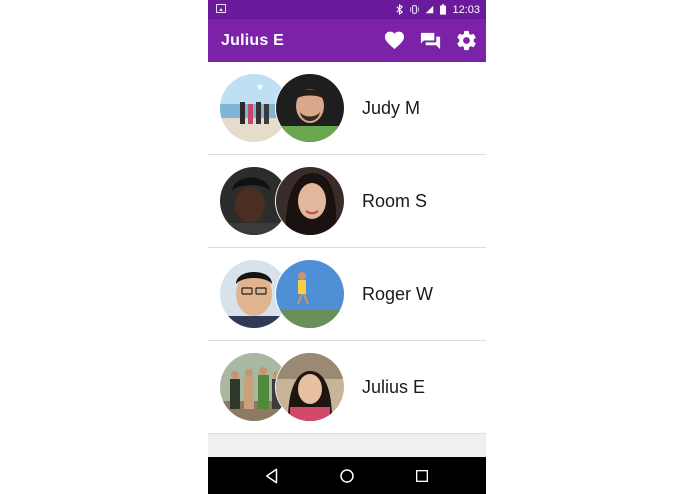 The image size is (695, 494). Describe the element at coordinates (347, 40) in the screenshot. I see `app-bar: Julius E` at that location.